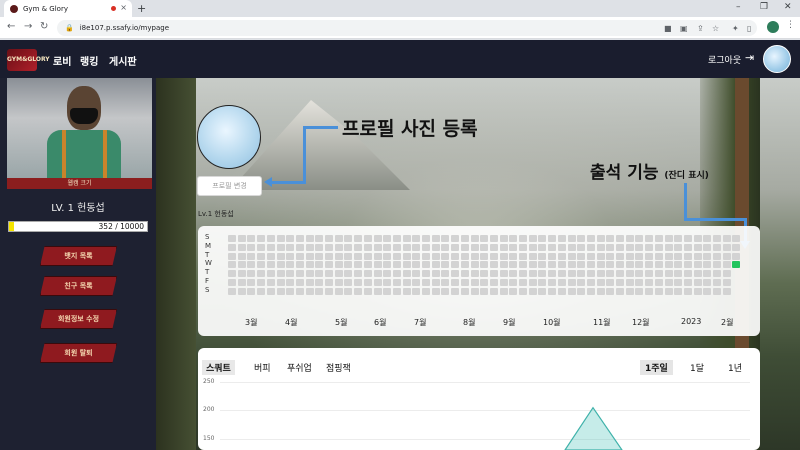  Describe the element at coordinates (89, 60) in the screenshot. I see `nav-ranking: 랭킹` at that location.